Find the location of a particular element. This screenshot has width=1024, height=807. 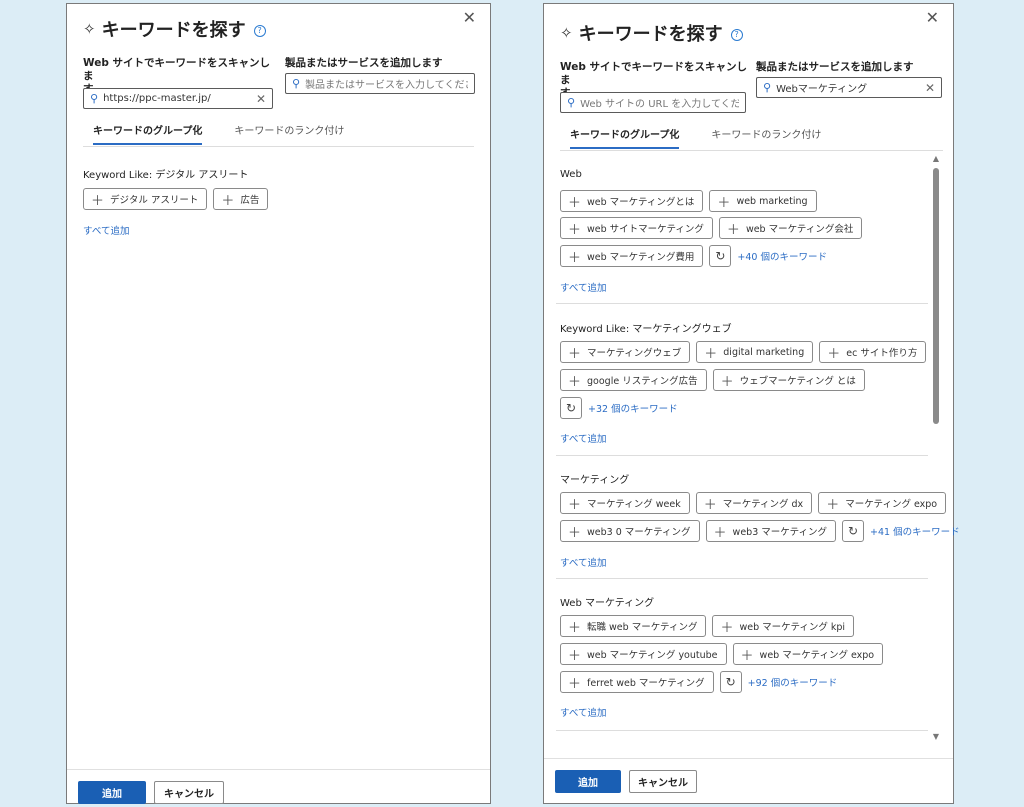

keyword-chip: ＋マーケティング dx is located at coordinates (754, 503).